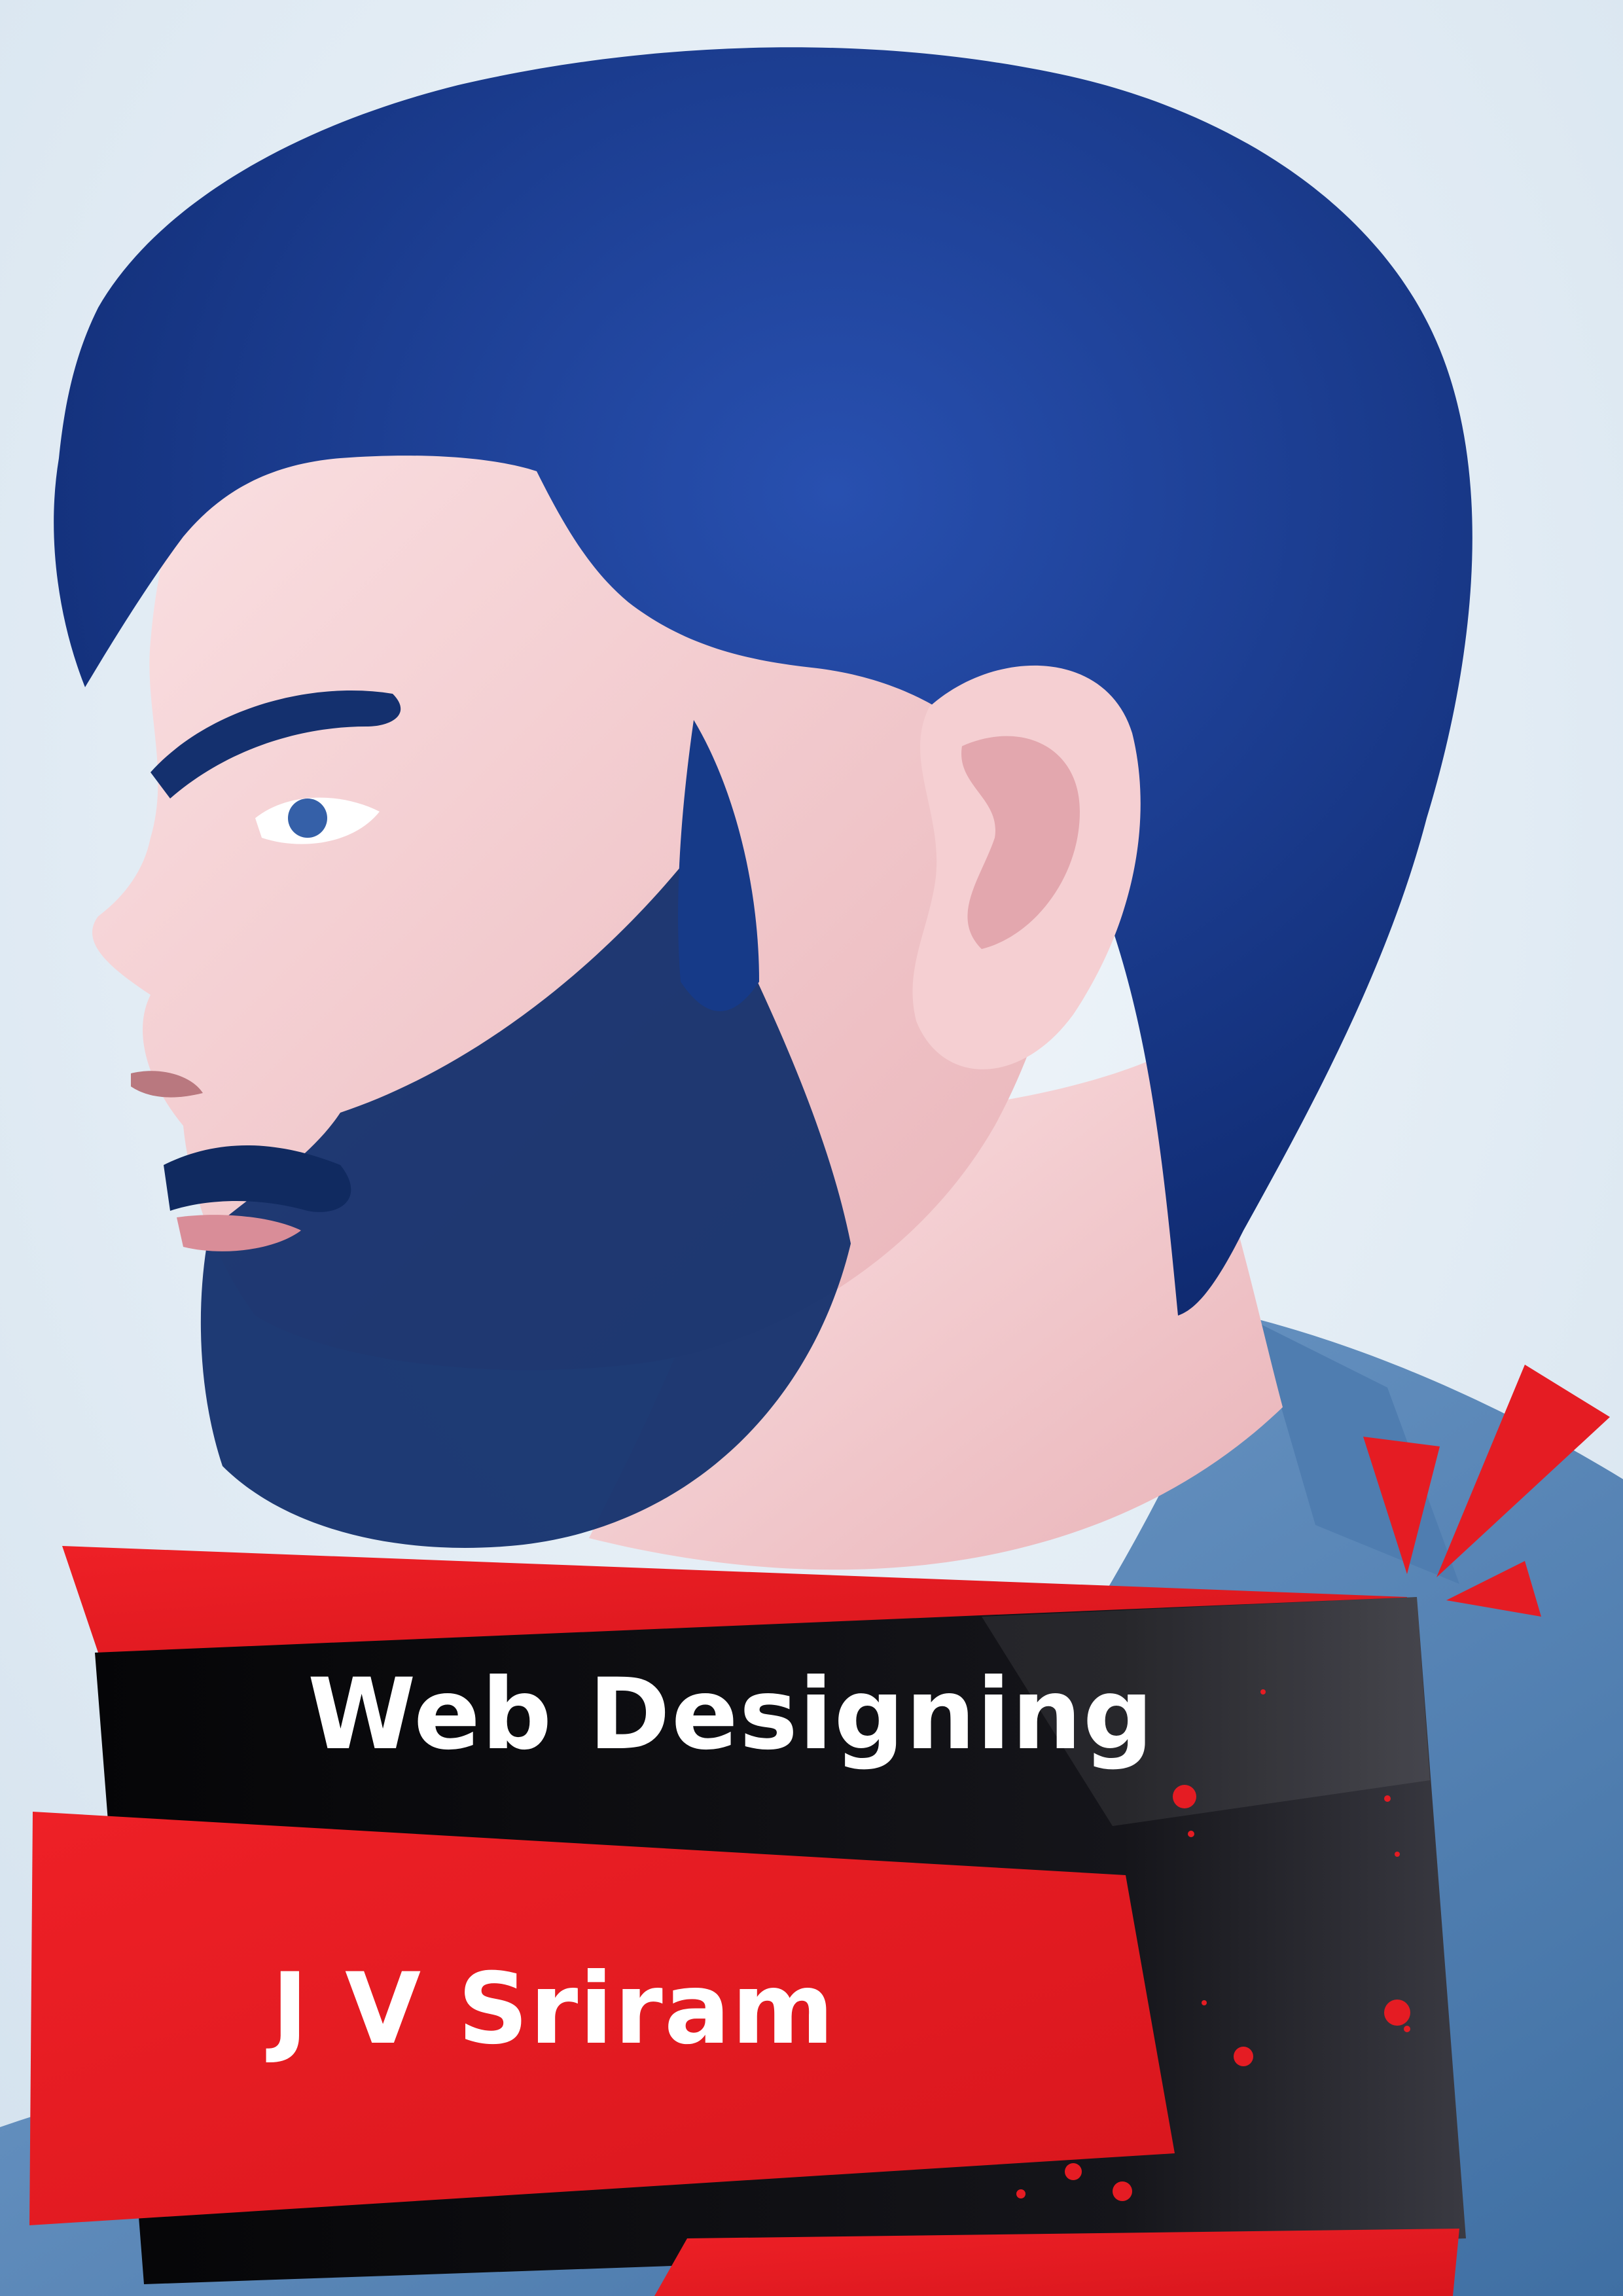  I want to click on banner-name: J V Sriram, so click(554, 2009).